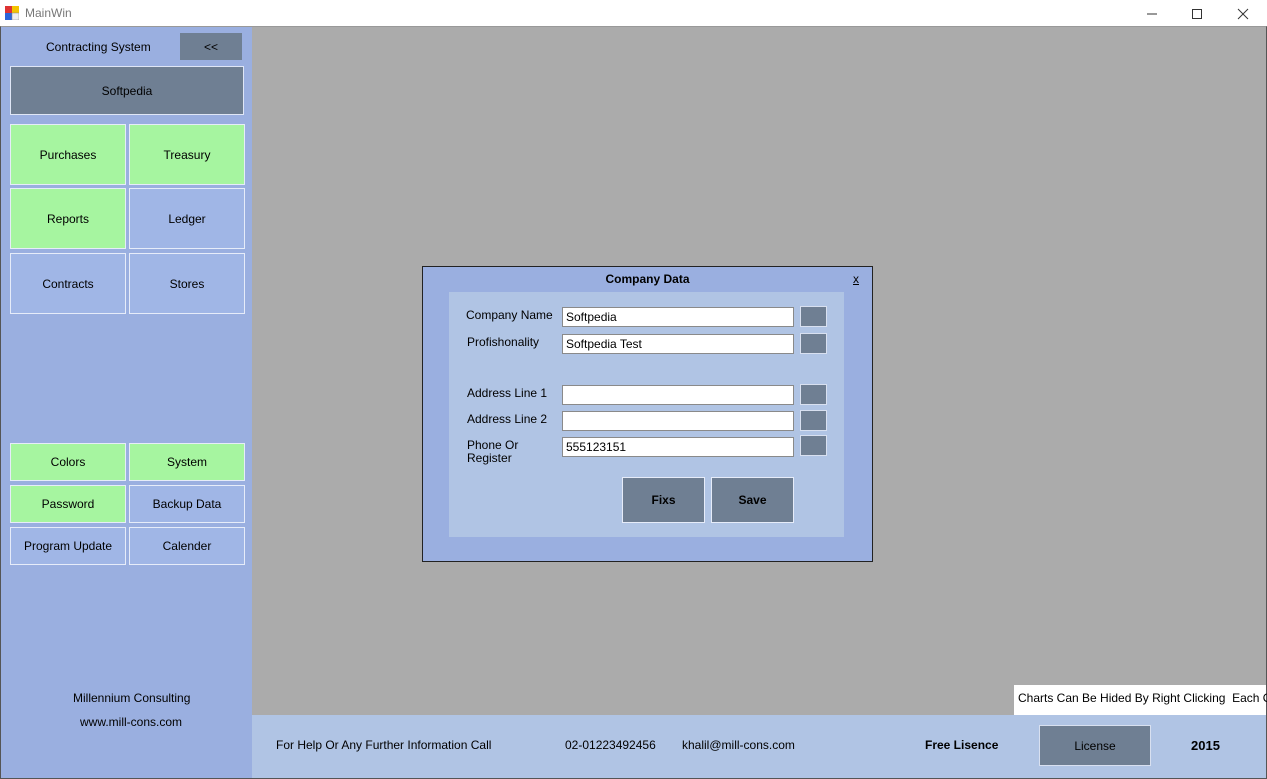 The width and height of the screenshot is (1267, 779). What do you see at coordinates (610, 745) in the screenshot?
I see `help-phone: 02-01223492456` at bounding box center [610, 745].